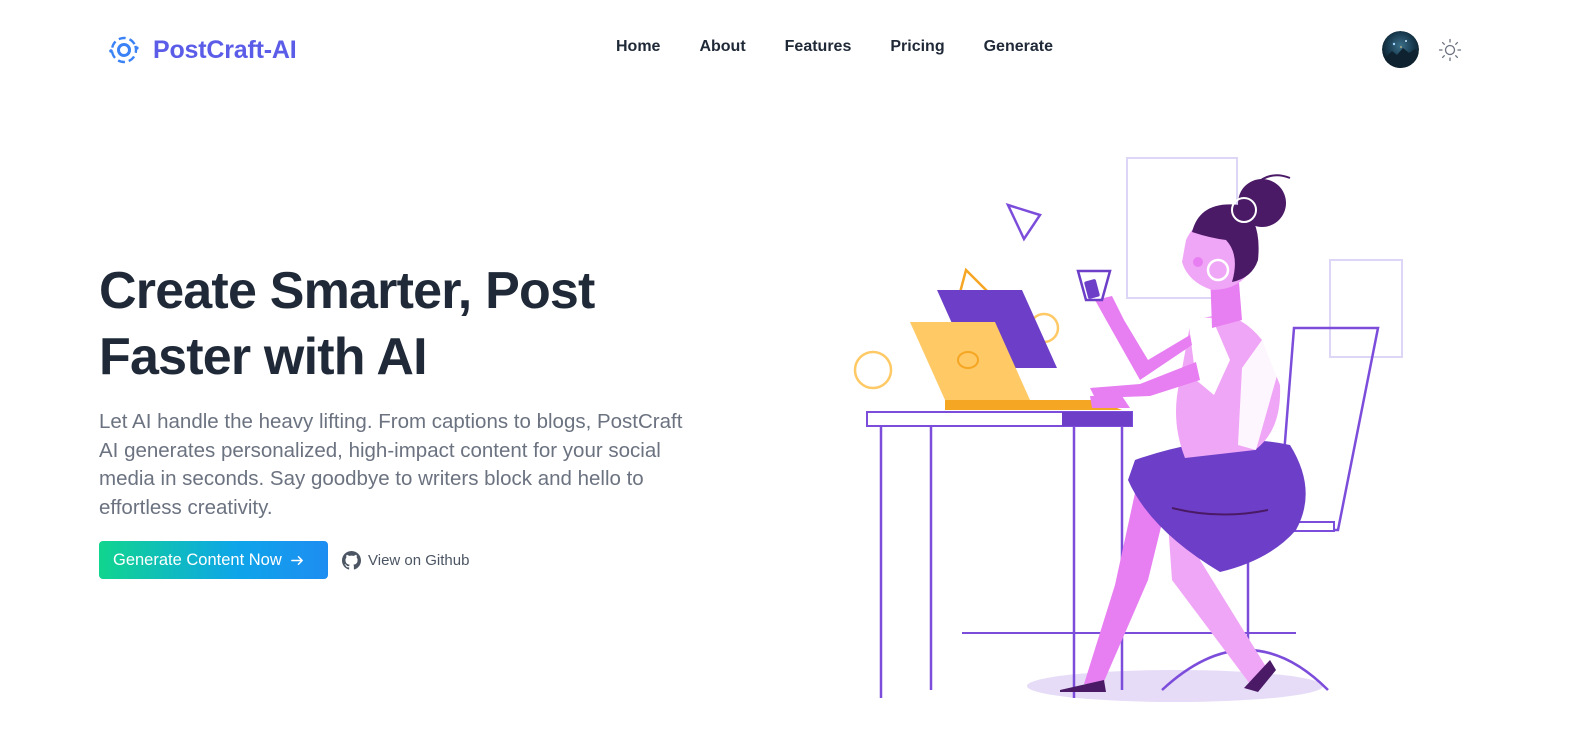  Describe the element at coordinates (1018, 47) in the screenshot. I see `nav-generate: Generate` at that location.